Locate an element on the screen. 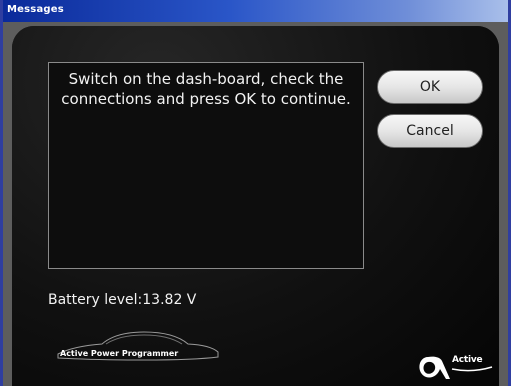 This screenshot has width=511, height=386. title-bar: Messages is located at coordinates (255, 11).